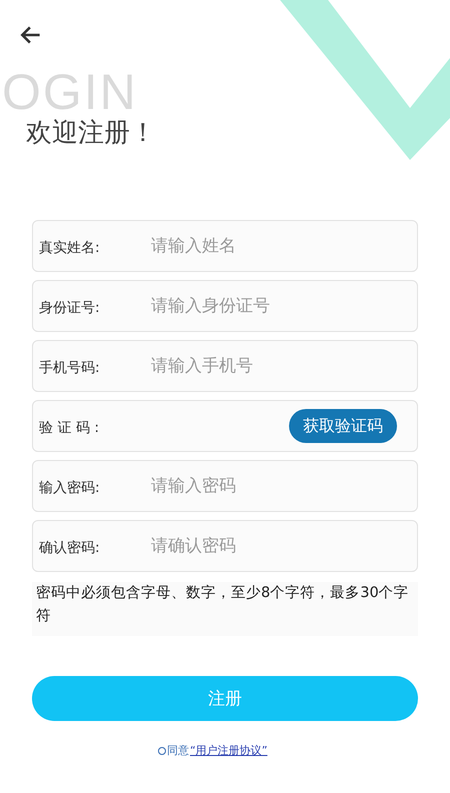 The height and width of the screenshot is (793, 450). I want to click on form-field: 真实姓名: 请输入姓名, so click(225, 246).